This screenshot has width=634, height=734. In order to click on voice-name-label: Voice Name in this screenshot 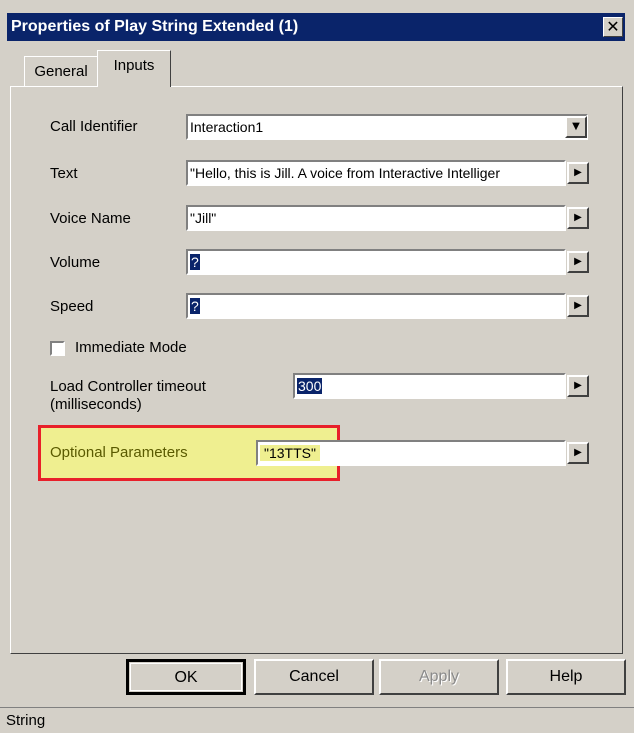, I will do `click(90, 218)`.